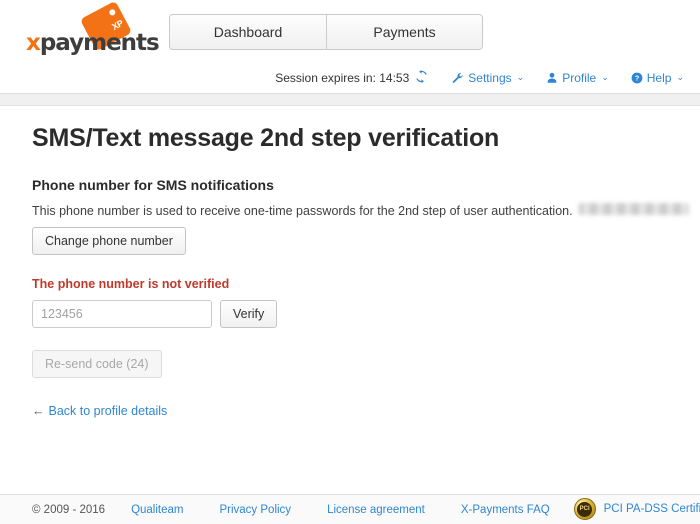  What do you see at coordinates (633, 209) in the screenshot?
I see `masked-phone-number` at bounding box center [633, 209].